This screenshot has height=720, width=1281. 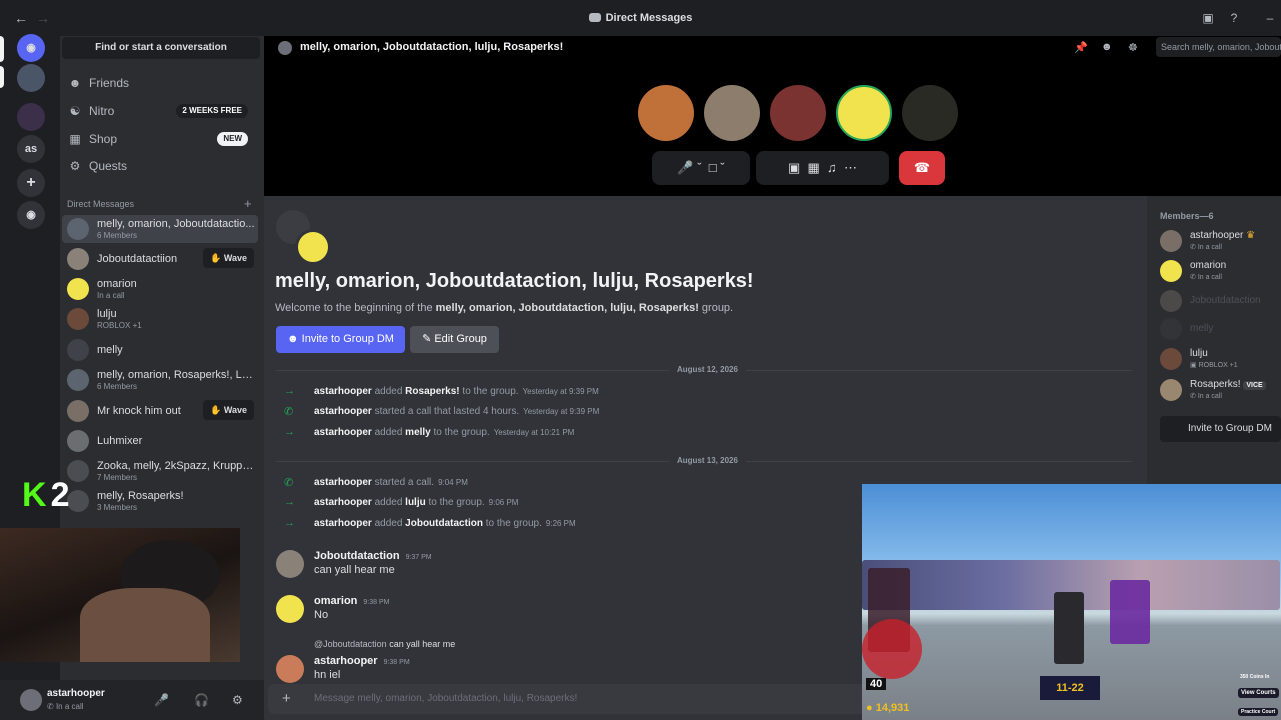 What do you see at coordinates (1219, 241) in the screenshot?
I see `member-item: astarhooper ♛ ✆ In a call` at bounding box center [1219, 241].